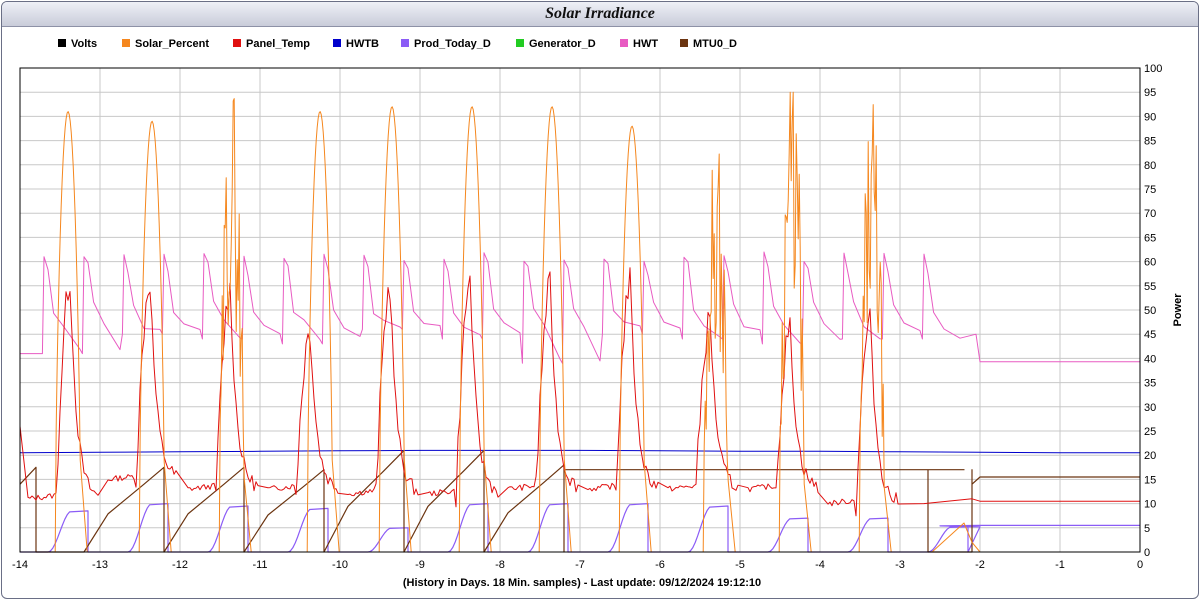  Describe the element at coordinates (1150, 408) in the screenshot. I see `y-tick-label: 30` at that location.